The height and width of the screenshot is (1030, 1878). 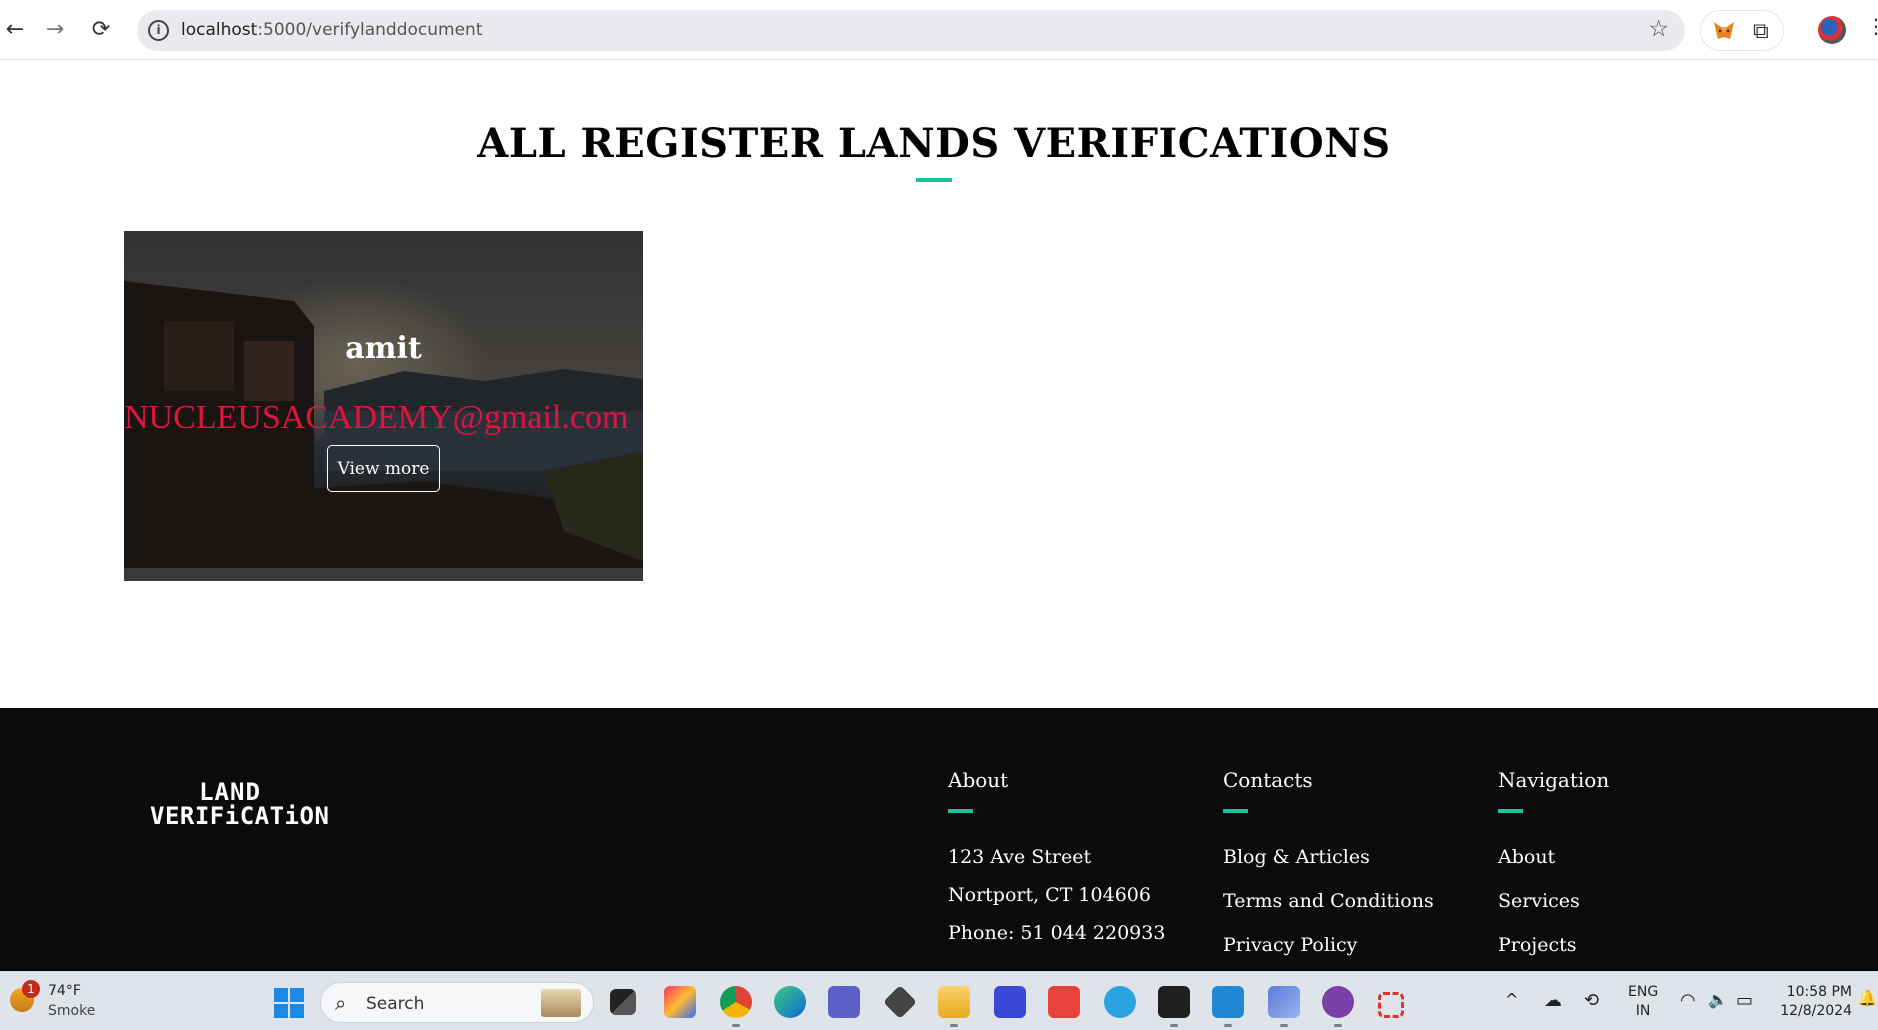 I want to click on vscode-icon, so click(x=1228, y=1002).